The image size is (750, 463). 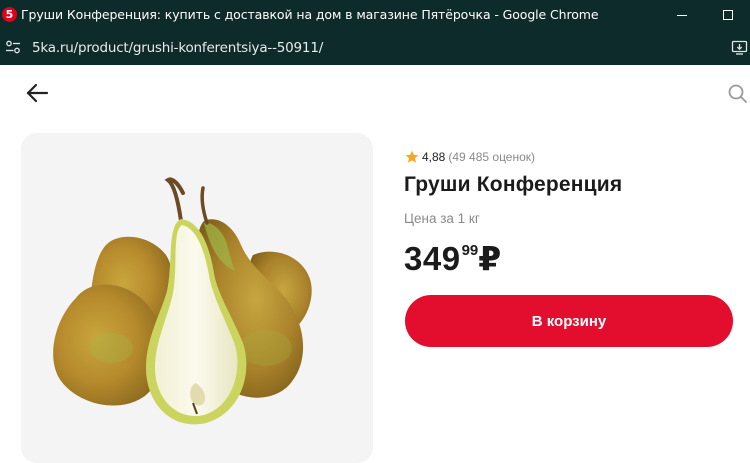 I want to click on price-rubles: 349, so click(x=432, y=258).